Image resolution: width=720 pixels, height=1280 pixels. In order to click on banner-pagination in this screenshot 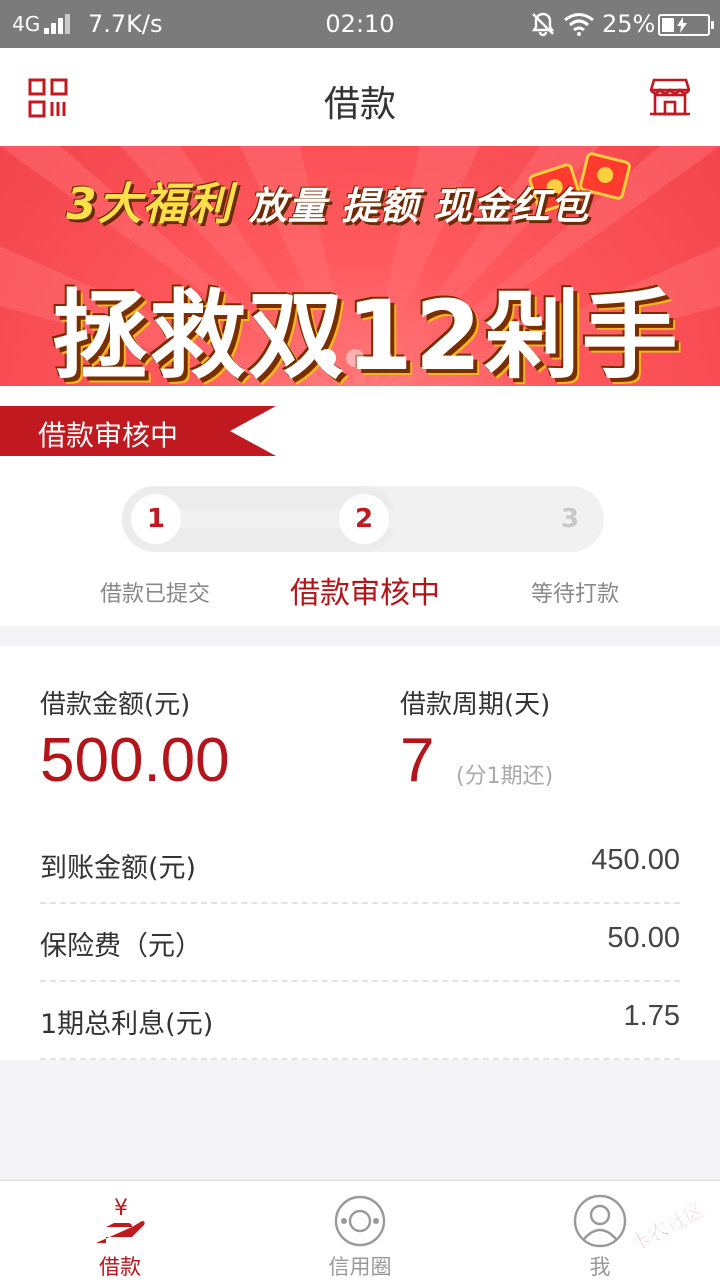, I will do `click(360, 359)`.